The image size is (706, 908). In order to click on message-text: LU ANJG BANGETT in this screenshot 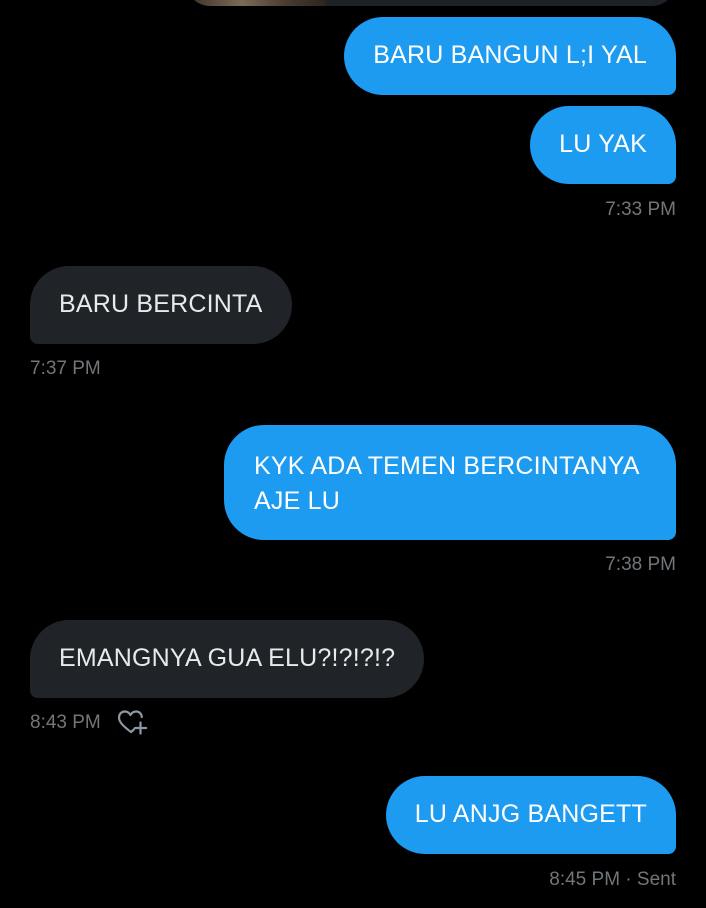, I will do `click(530, 814)`.